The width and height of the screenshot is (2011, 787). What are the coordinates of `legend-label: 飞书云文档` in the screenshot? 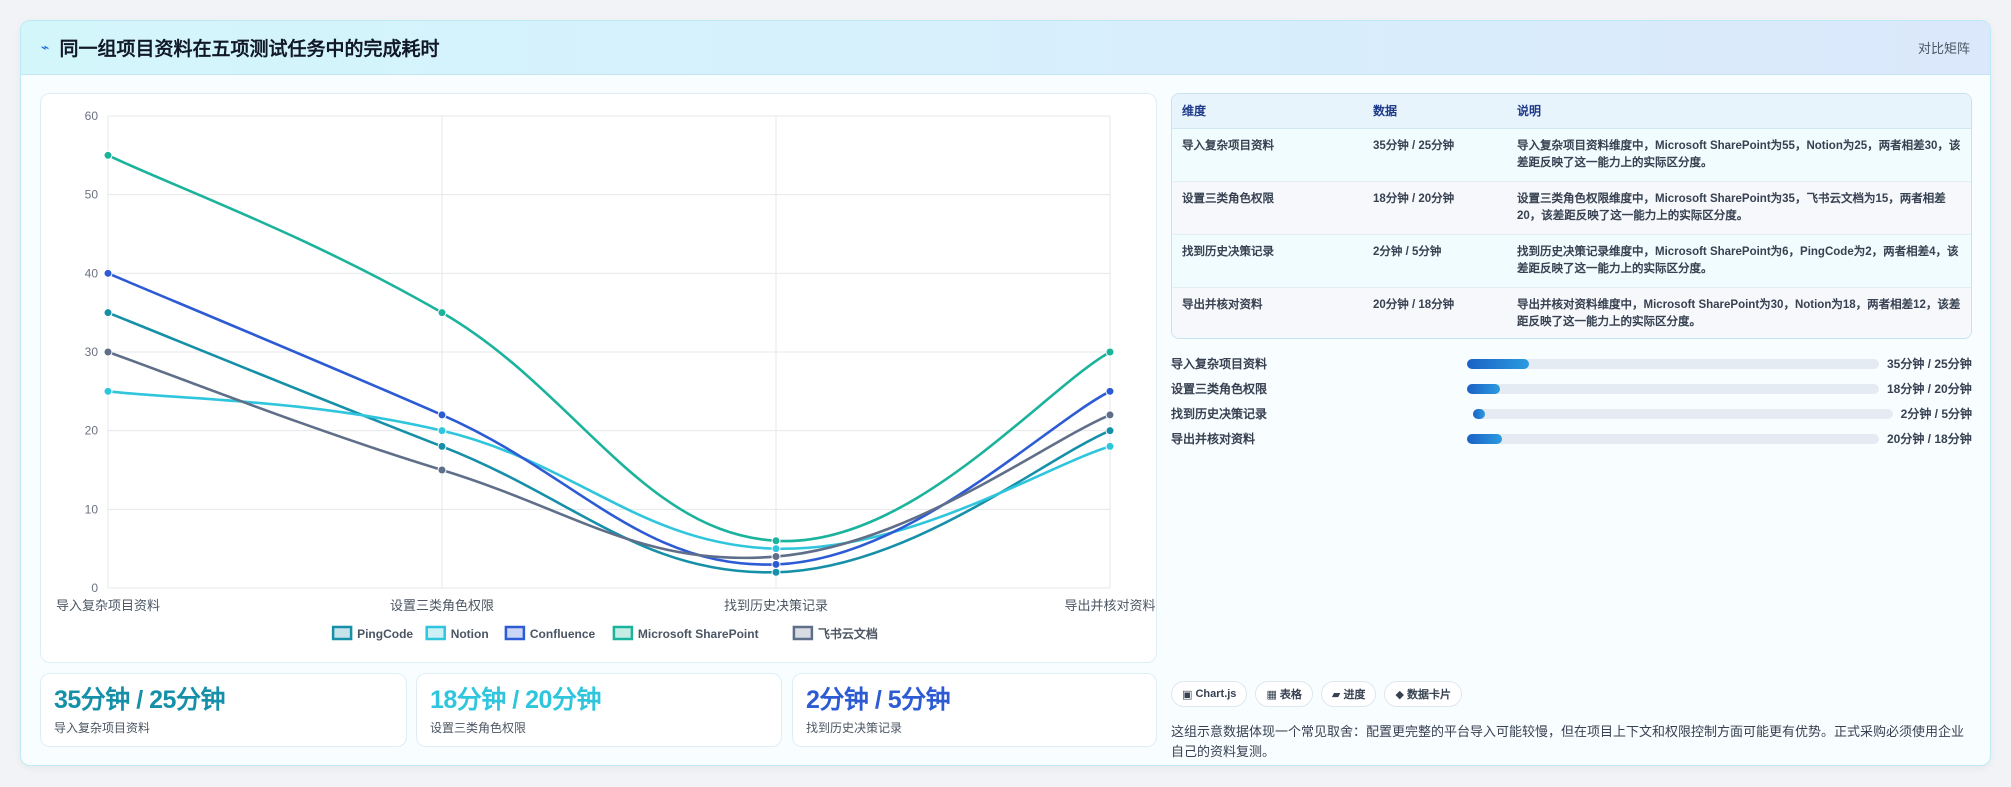 It's located at (848, 633).